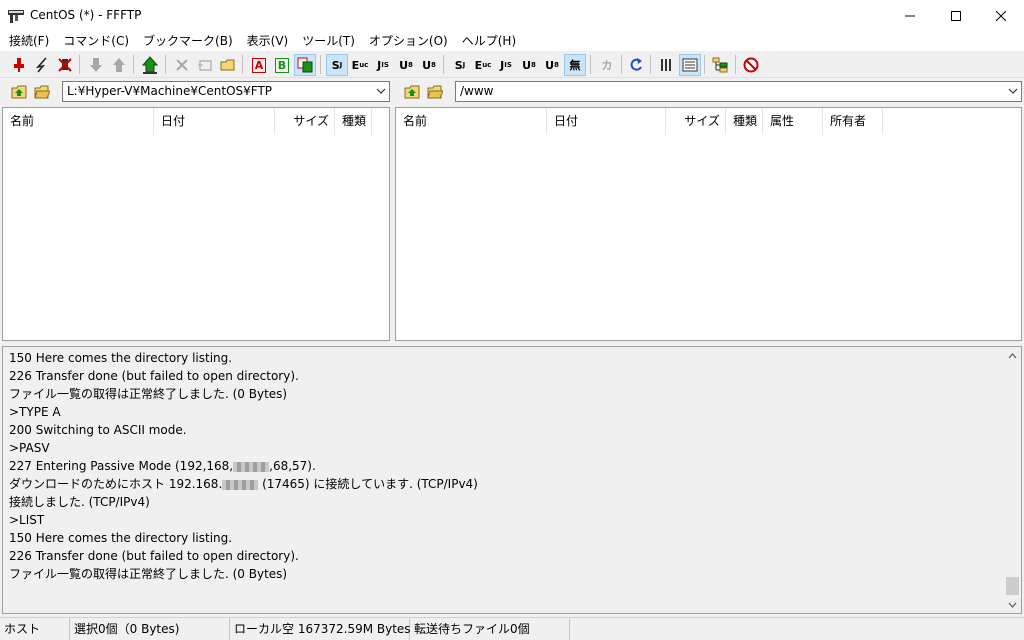 Image resolution: width=1024 pixels, height=640 pixels. Describe the element at coordinates (268, 41) in the screenshot. I see `menu-view: 表示(V)` at that location.